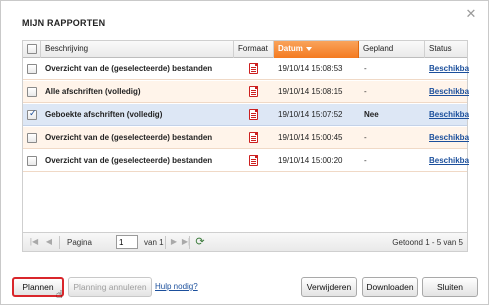  Describe the element at coordinates (200, 242) in the screenshot. I see `refresh-icon: ⟳` at that location.